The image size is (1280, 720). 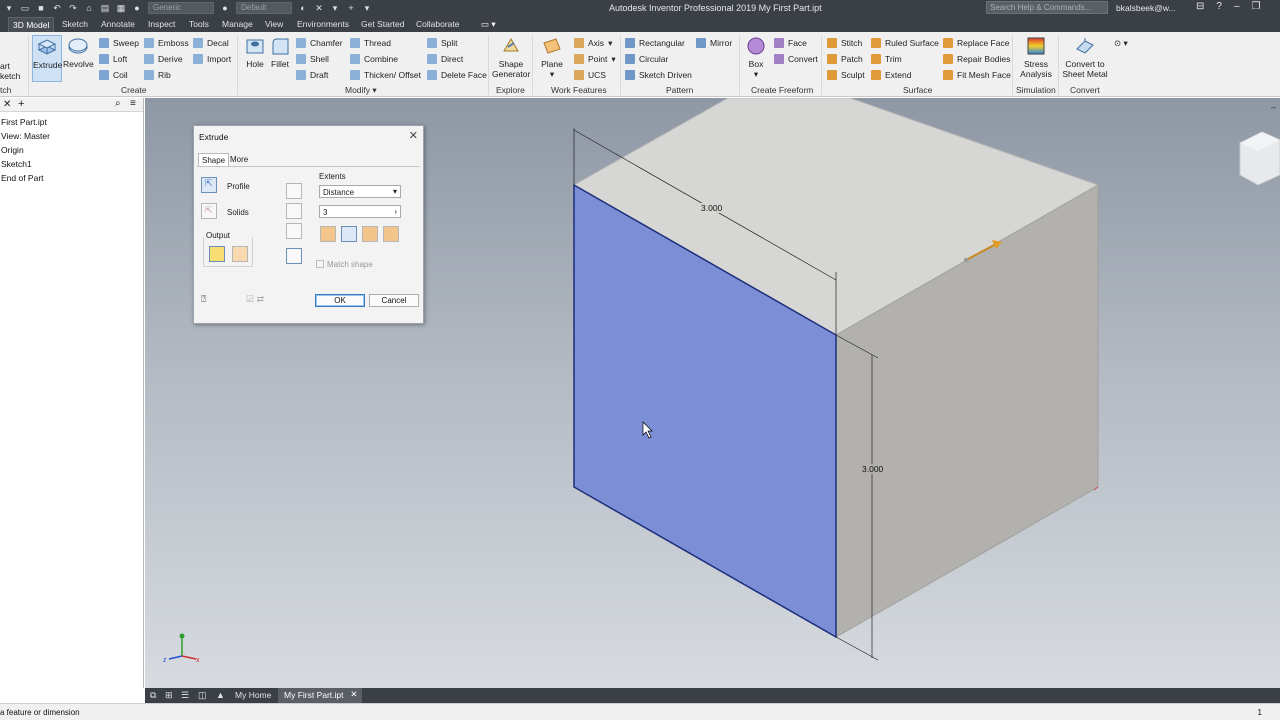 I want to click on minimize-icon: –, so click(x=1237, y=6).